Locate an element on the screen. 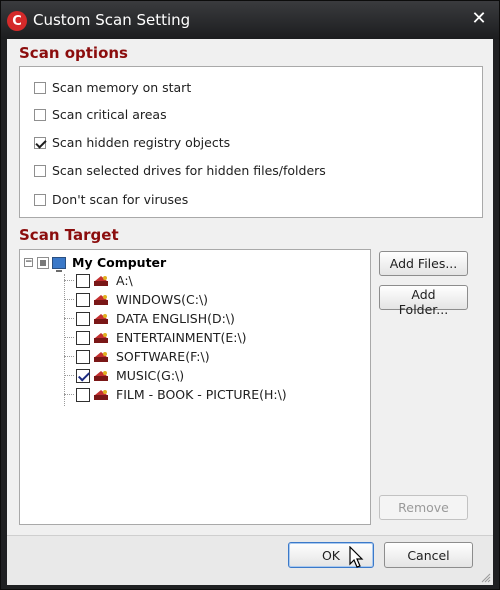  tree-item-drive-d: DATA ENGLISH(D:\) is located at coordinates (149, 318).